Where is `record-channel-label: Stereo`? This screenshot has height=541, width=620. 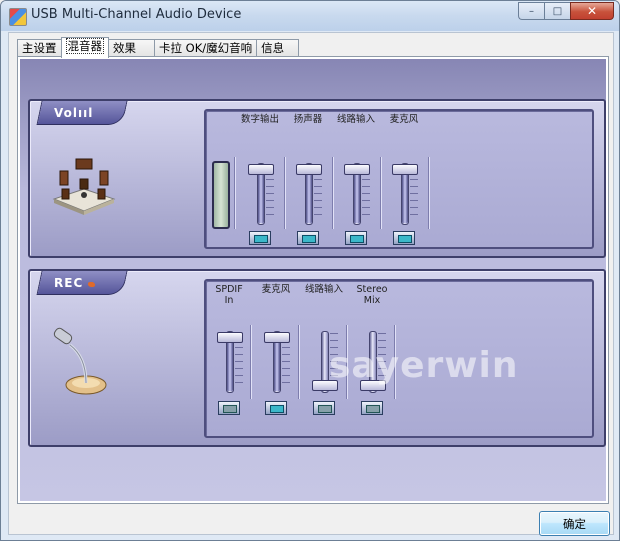 record-channel-label: Stereo is located at coordinates (372, 289).